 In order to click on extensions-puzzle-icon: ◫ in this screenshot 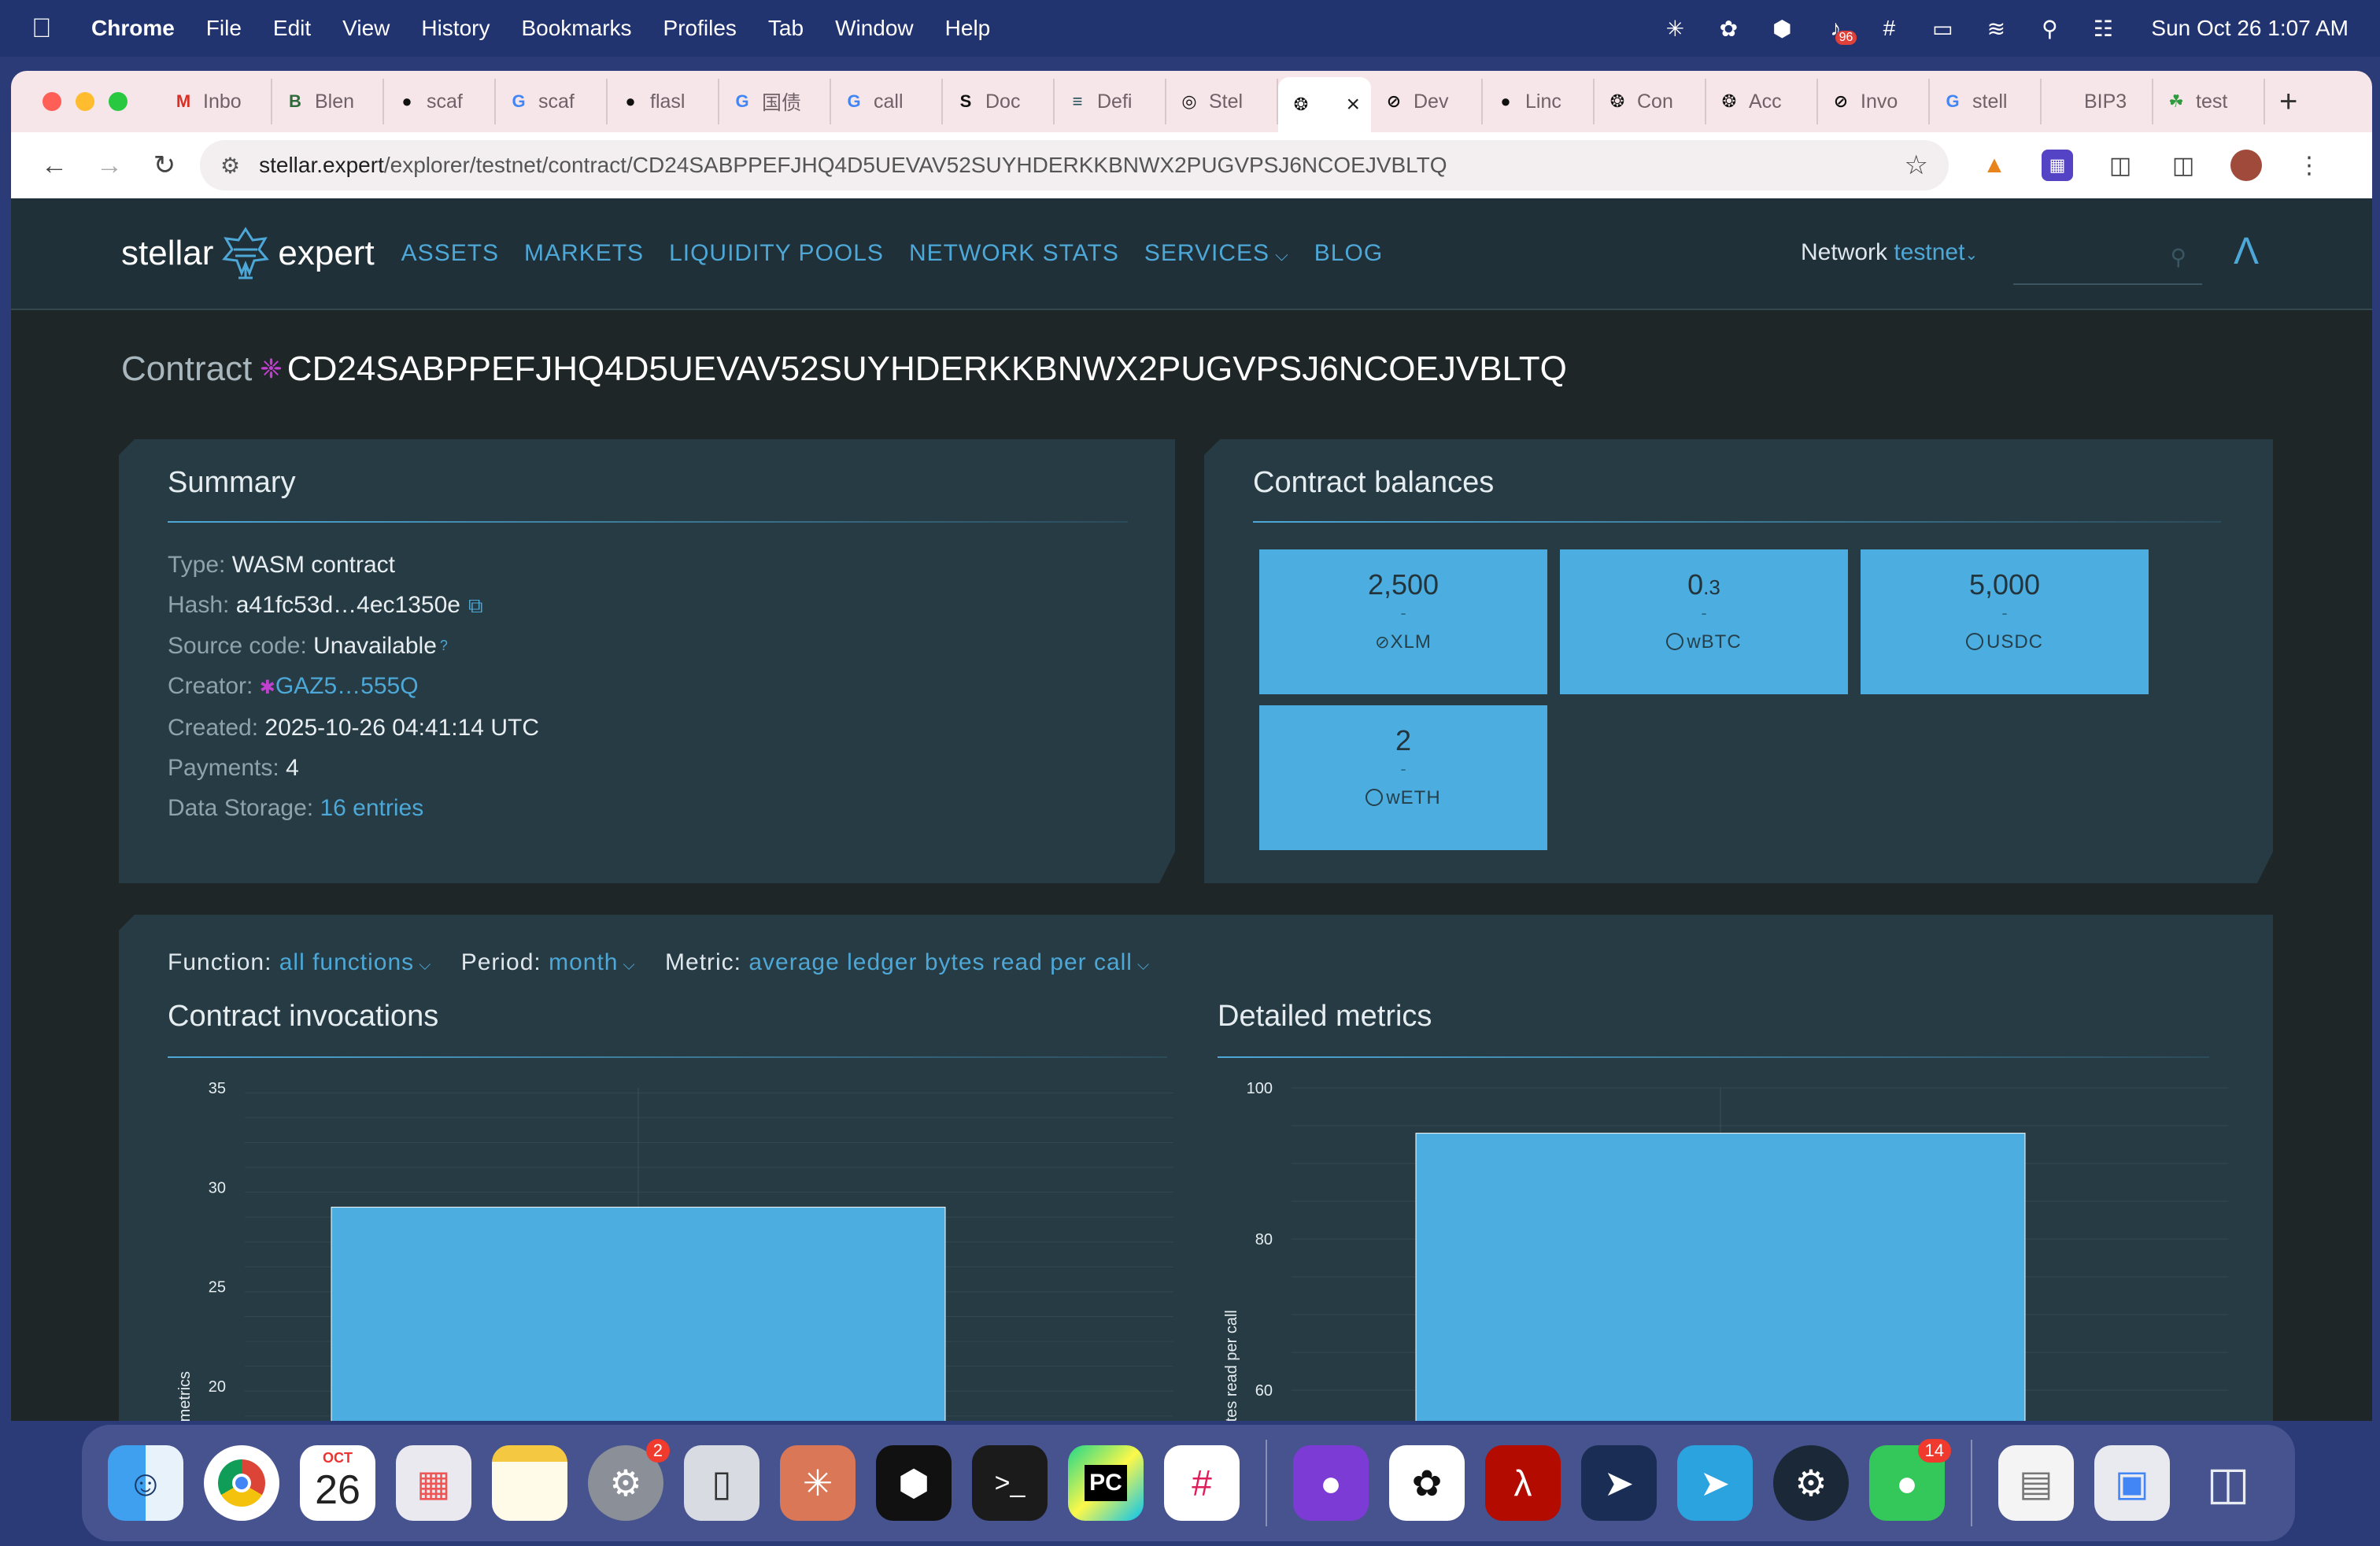, I will do `click(2120, 165)`.